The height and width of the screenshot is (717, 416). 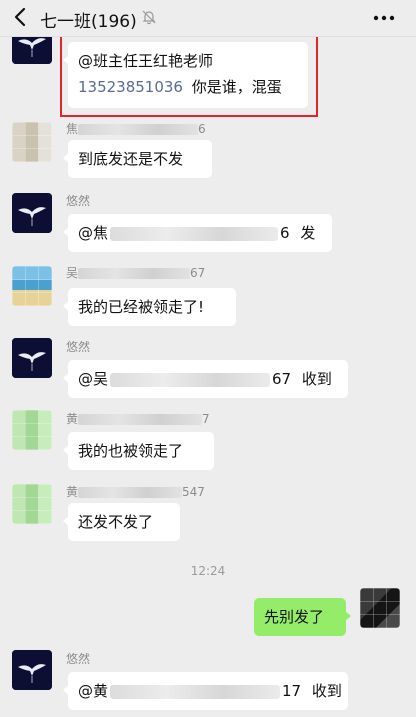 I want to click on message-bubble-self: 先别发了, so click(x=302, y=617).